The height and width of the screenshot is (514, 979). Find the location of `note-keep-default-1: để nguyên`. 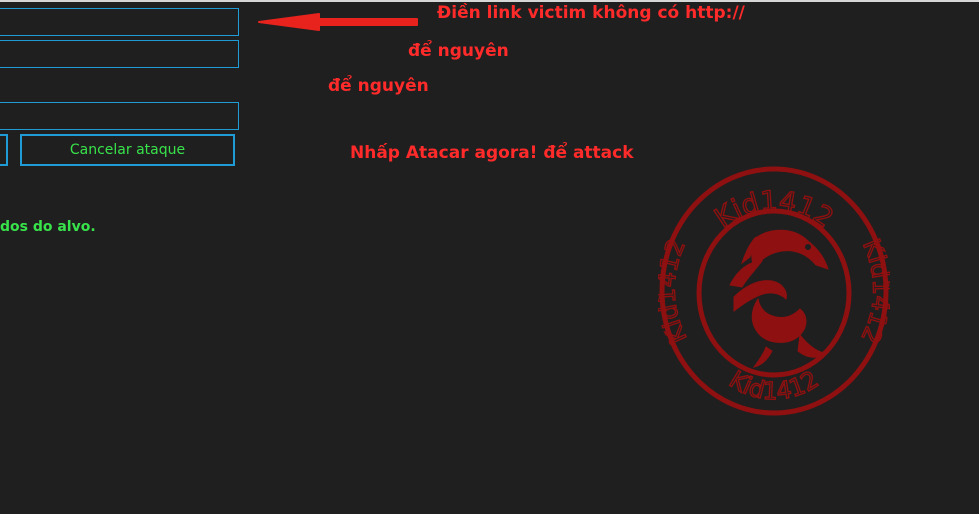

note-keep-default-1: để nguyên is located at coordinates (458, 51).